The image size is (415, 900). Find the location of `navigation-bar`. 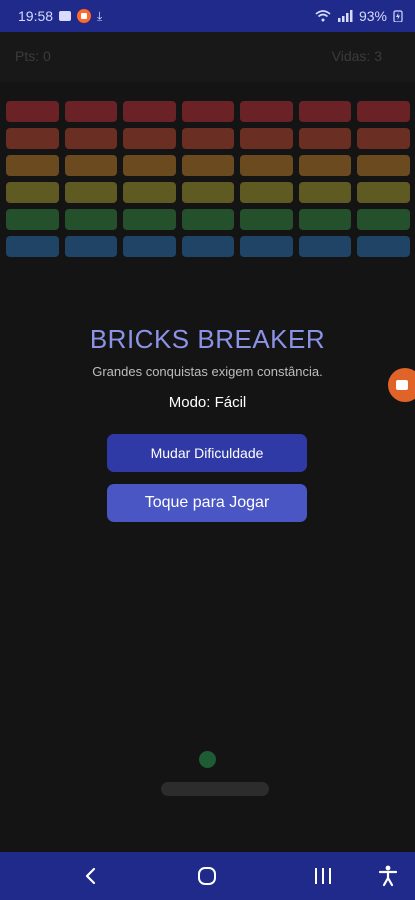

navigation-bar is located at coordinates (207, 876).